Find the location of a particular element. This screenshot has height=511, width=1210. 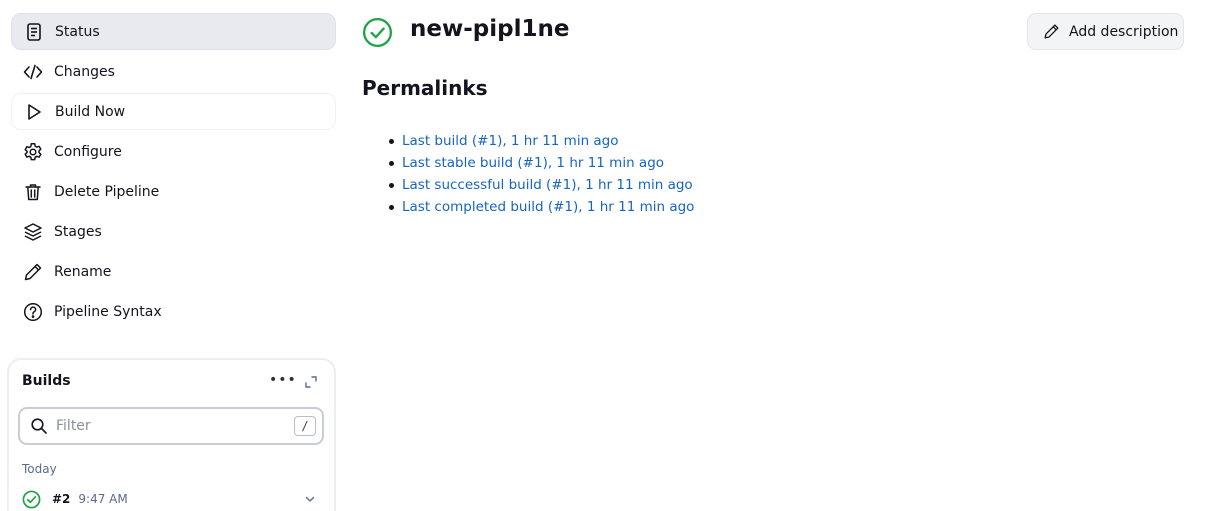

list-item: Last build (#1), 1 hr 11 min ago is located at coordinates (541, 141).